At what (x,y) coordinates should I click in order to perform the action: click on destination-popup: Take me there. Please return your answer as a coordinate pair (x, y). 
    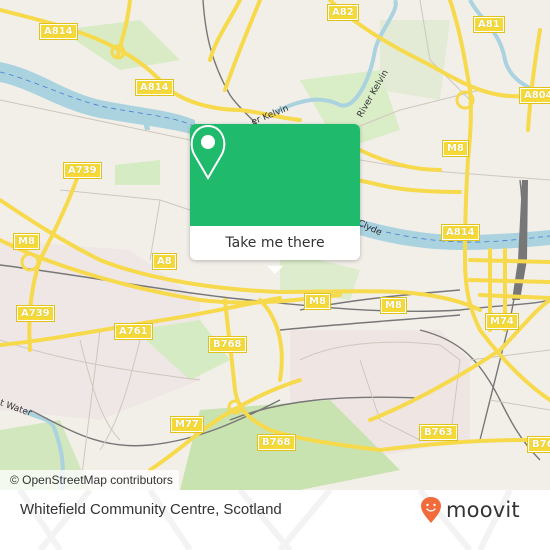
    Looking at the image, I should click on (275, 199).